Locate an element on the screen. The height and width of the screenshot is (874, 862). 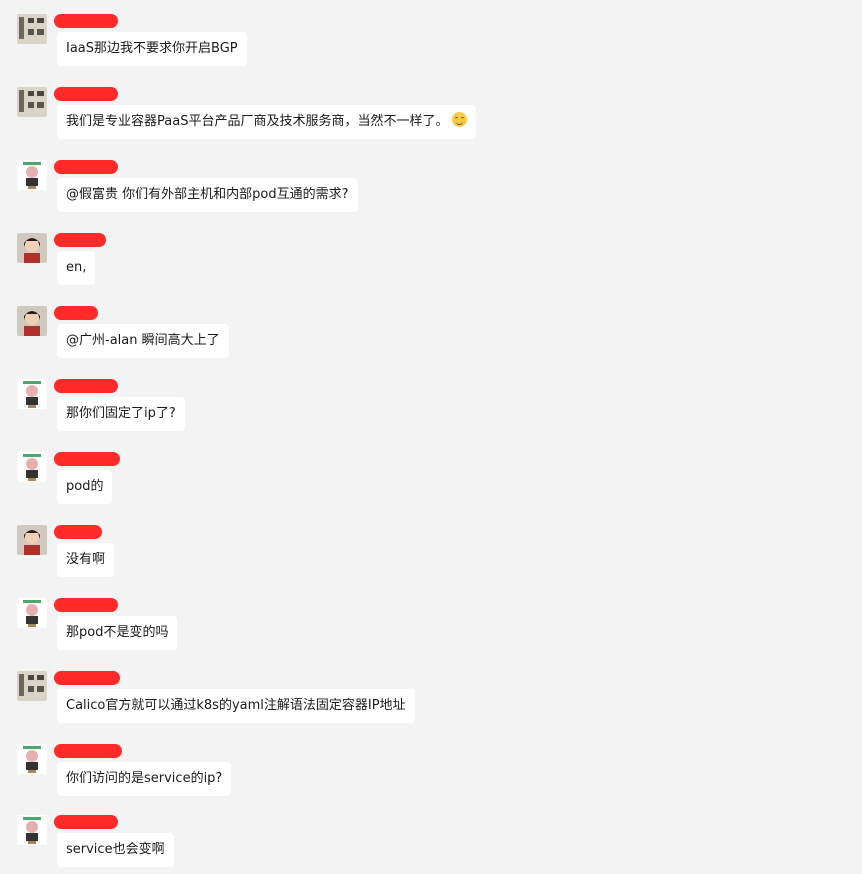
message-bubble: 我们是专业容器PaaS平台产品厂商及技术服务商，当然不一样了。 is located at coordinates (267, 122).